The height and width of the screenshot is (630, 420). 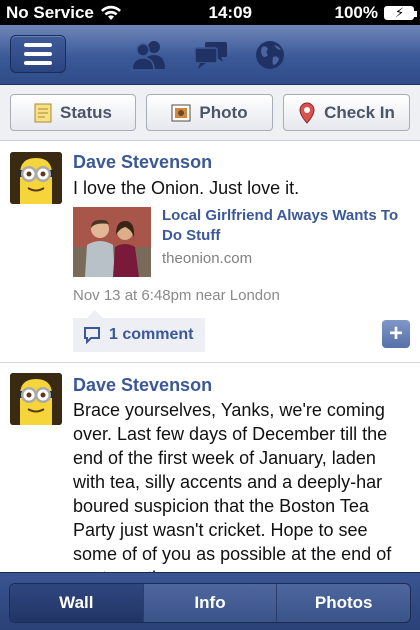 What do you see at coordinates (359, 112) in the screenshot?
I see `check-in-button-label: Check In` at bounding box center [359, 112].